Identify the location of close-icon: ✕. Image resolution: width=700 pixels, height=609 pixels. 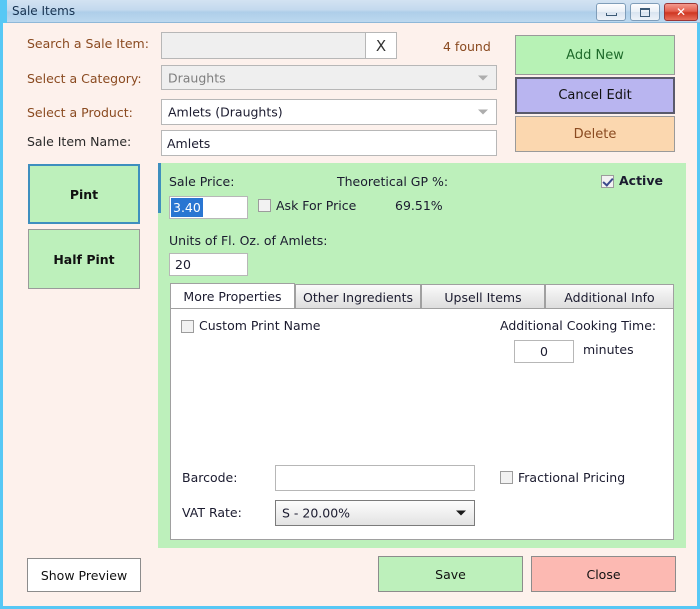
(681, 12).